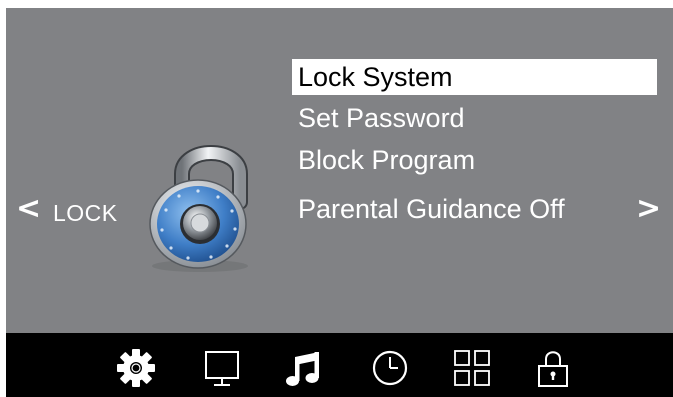 The height and width of the screenshot is (397, 673). Describe the element at coordinates (474, 118) in the screenshot. I see `menu-item-set-password: Set Password` at that location.